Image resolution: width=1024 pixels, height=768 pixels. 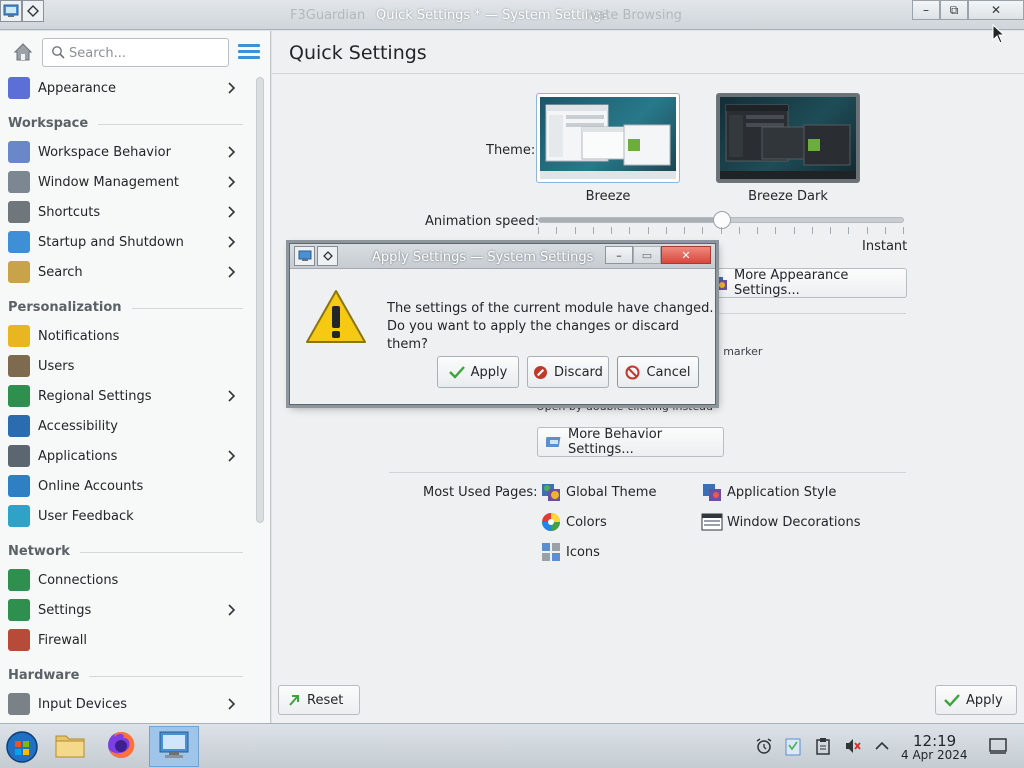 What do you see at coordinates (125, 182) in the screenshot?
I see `sidebar-item-window-management: Window Management` at bounding box center [125, 182].